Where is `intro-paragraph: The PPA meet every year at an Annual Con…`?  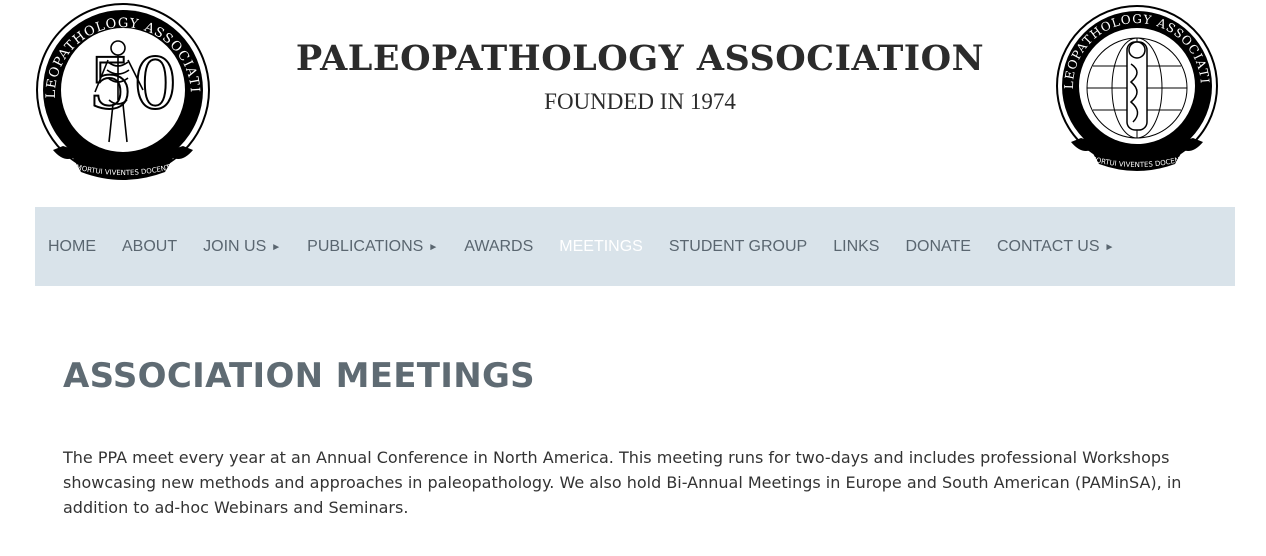 intro-paragraph: The PPA meet every year at an Annual Con… is located at coordinates (622, 482).